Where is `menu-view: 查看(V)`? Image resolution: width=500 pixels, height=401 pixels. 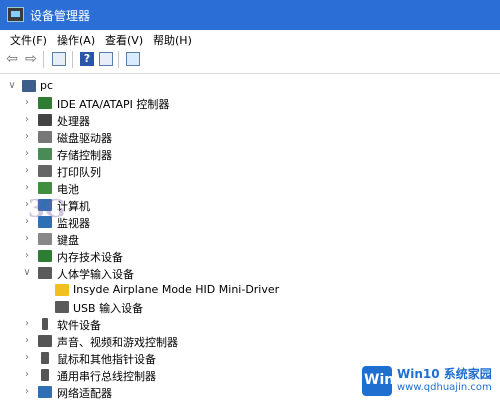 menu-view: 查看(V) is located at coordinates (124, 40).